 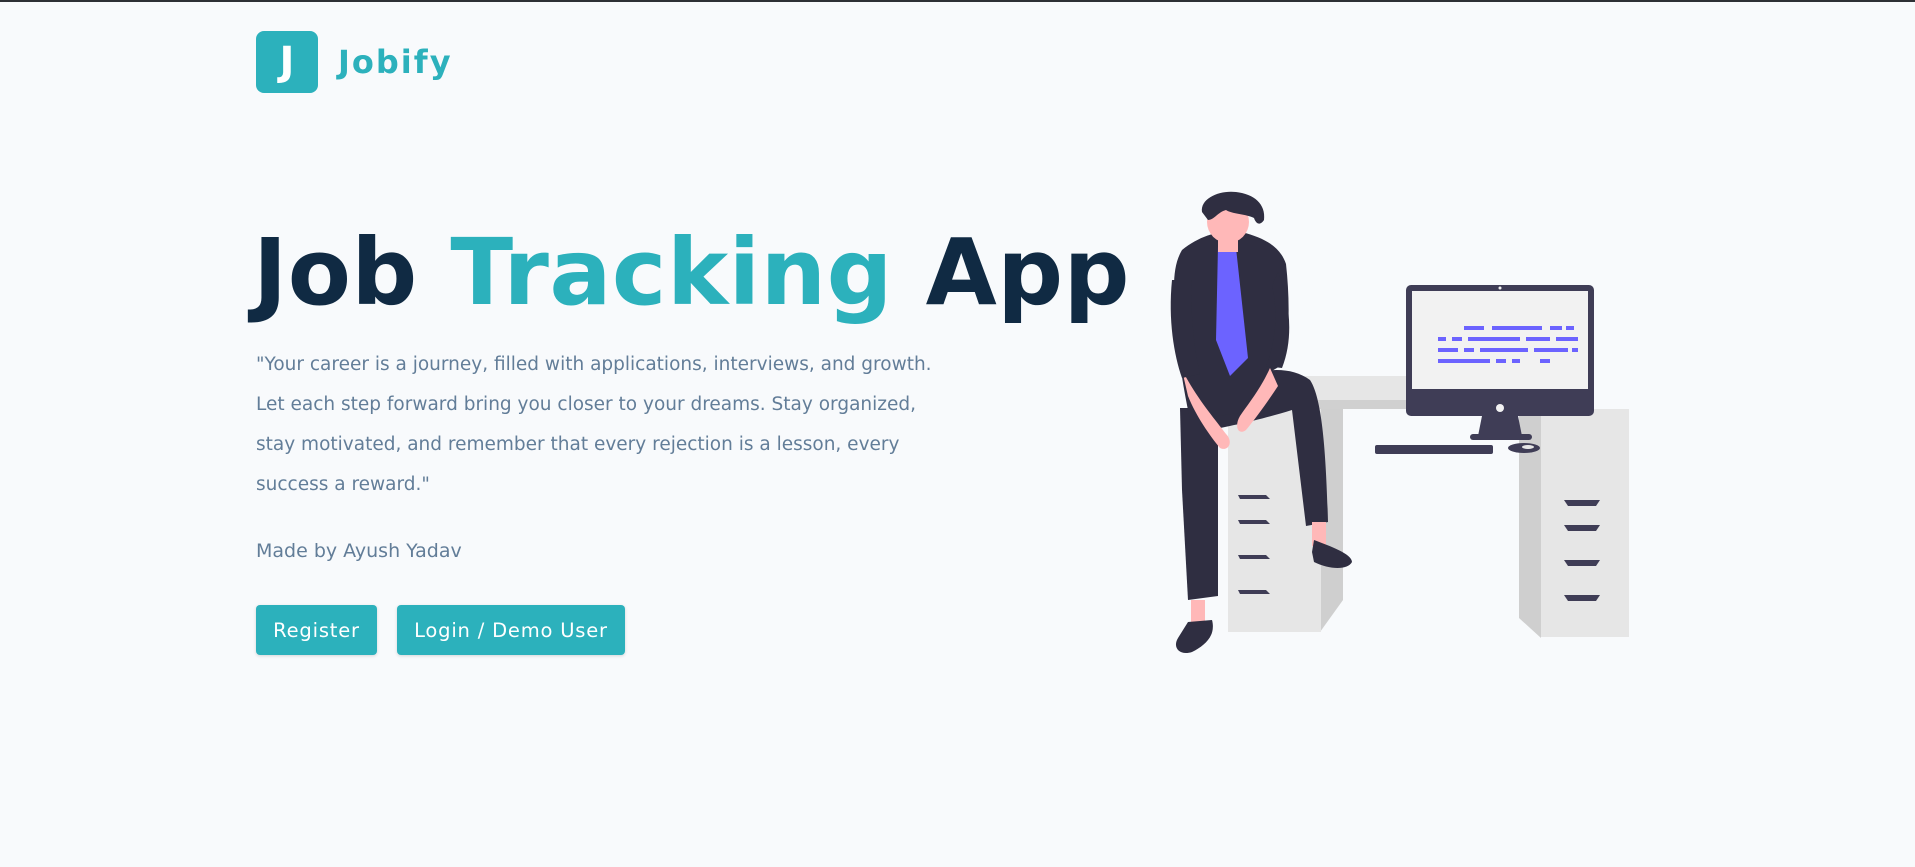 What do you see at coordinates (359, 551) in the screenshot?
I see `author-credit: Made by Ayush Yadav` at bounding box center [359, 551].